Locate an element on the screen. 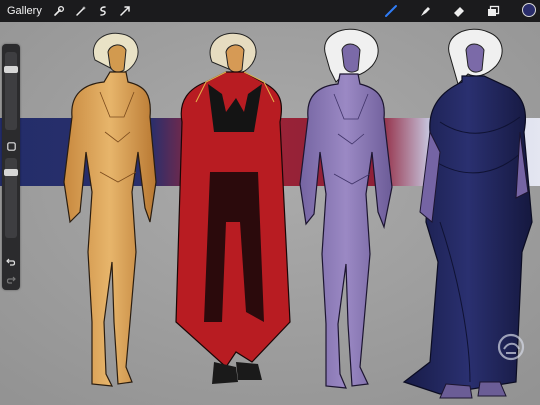 This screenshot has height=405, width=540. brush-size-knob is located at coordinates (11, 70).